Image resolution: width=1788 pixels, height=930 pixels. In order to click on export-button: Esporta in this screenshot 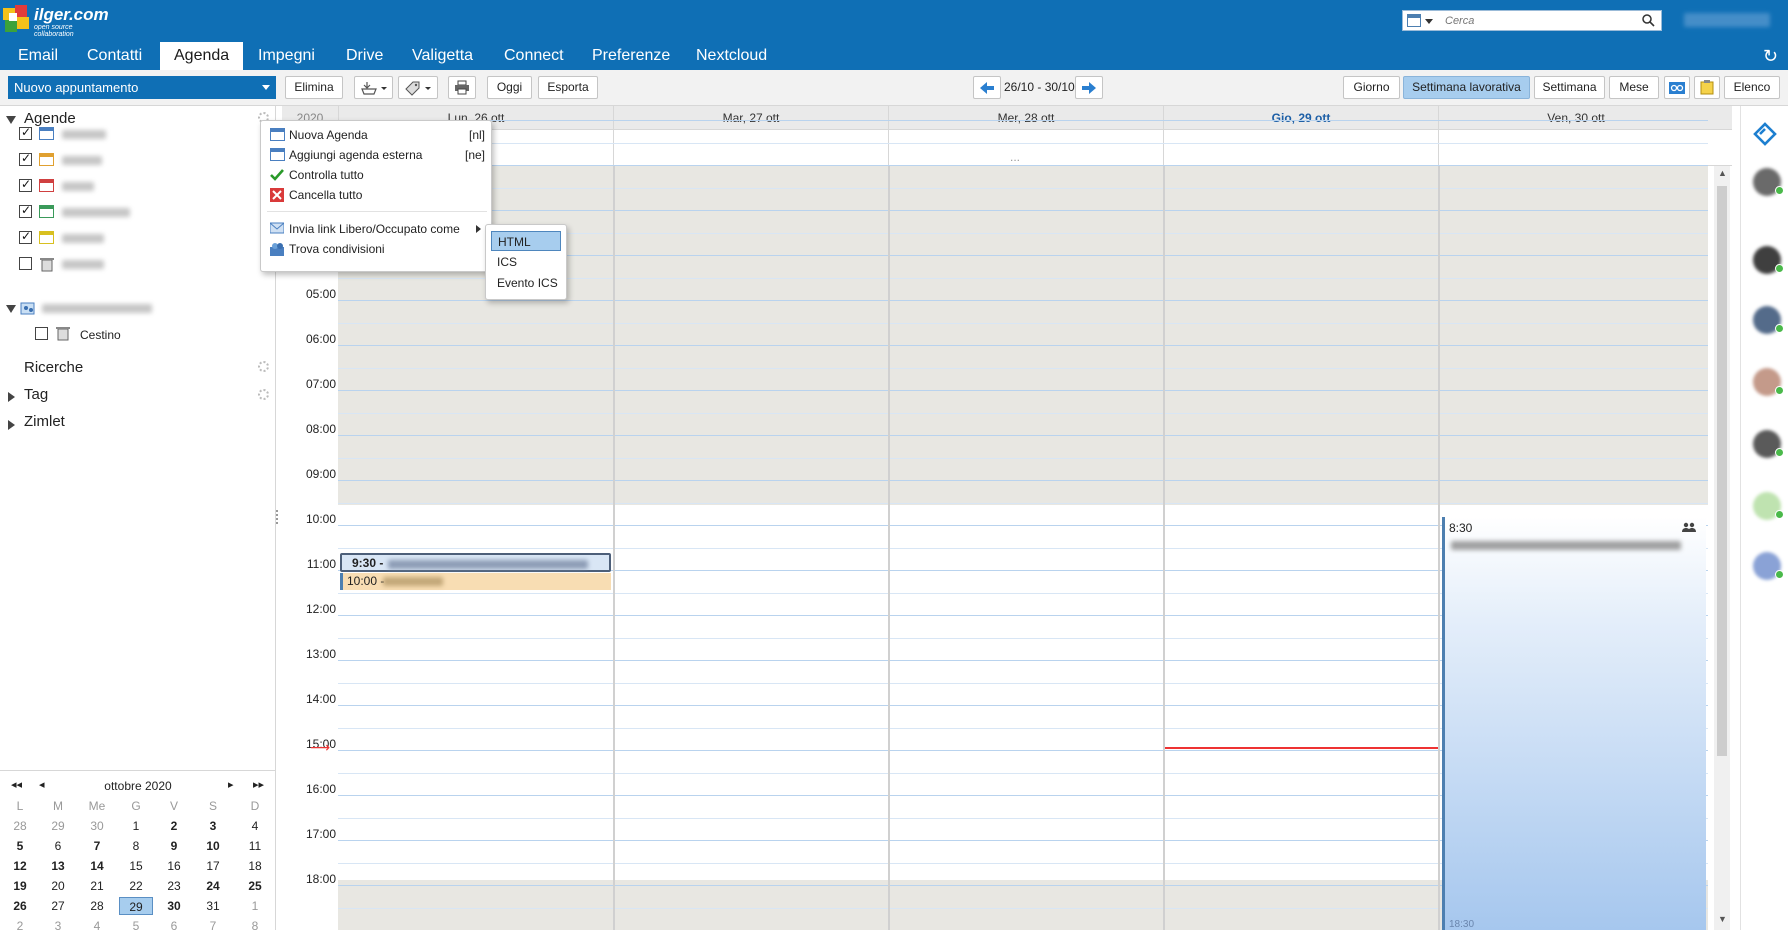, I will do `click(568, 87)`.